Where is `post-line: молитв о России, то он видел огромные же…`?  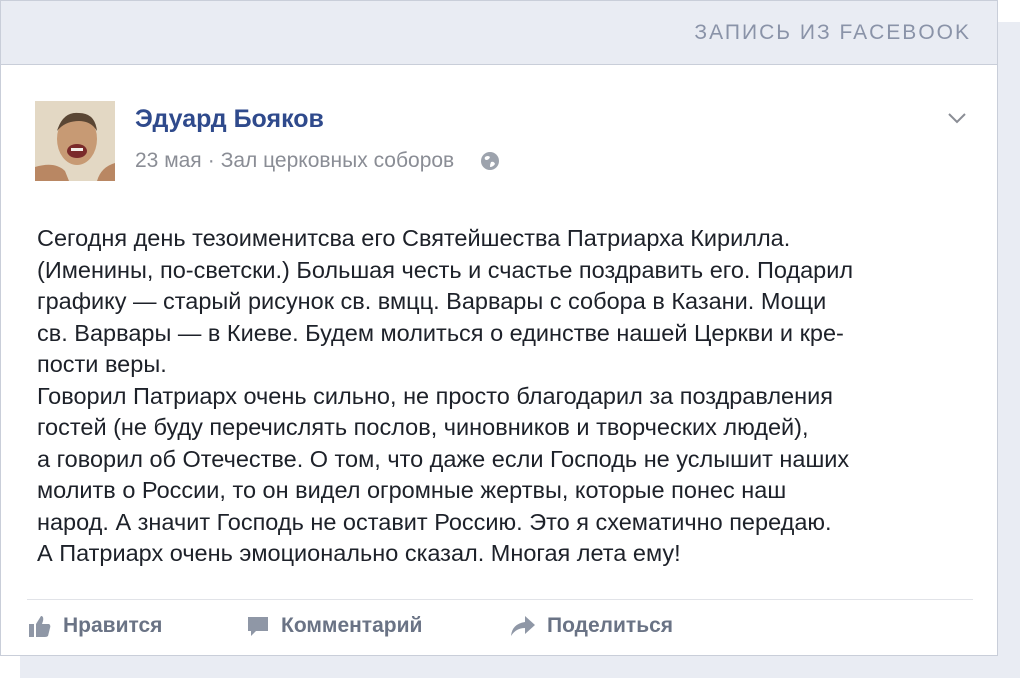 post-line: молитв о России, то он видел огромные же… is located at coordinates (412, 490).